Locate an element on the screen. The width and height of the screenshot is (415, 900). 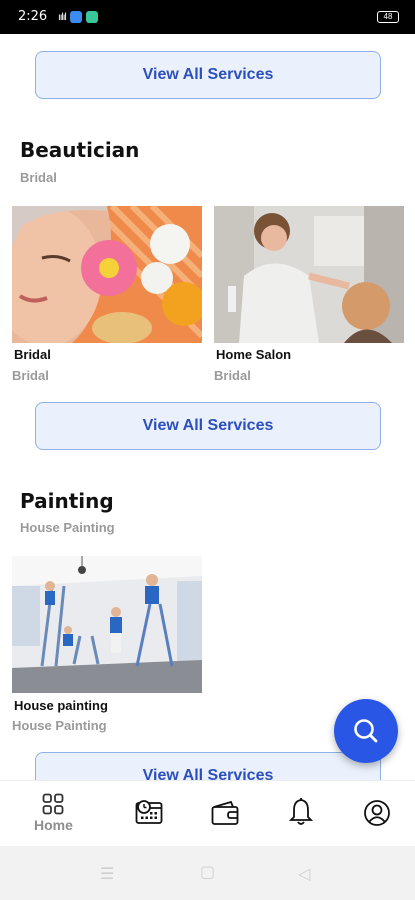
nav-item-bookings is located at coordinates (149, 812).